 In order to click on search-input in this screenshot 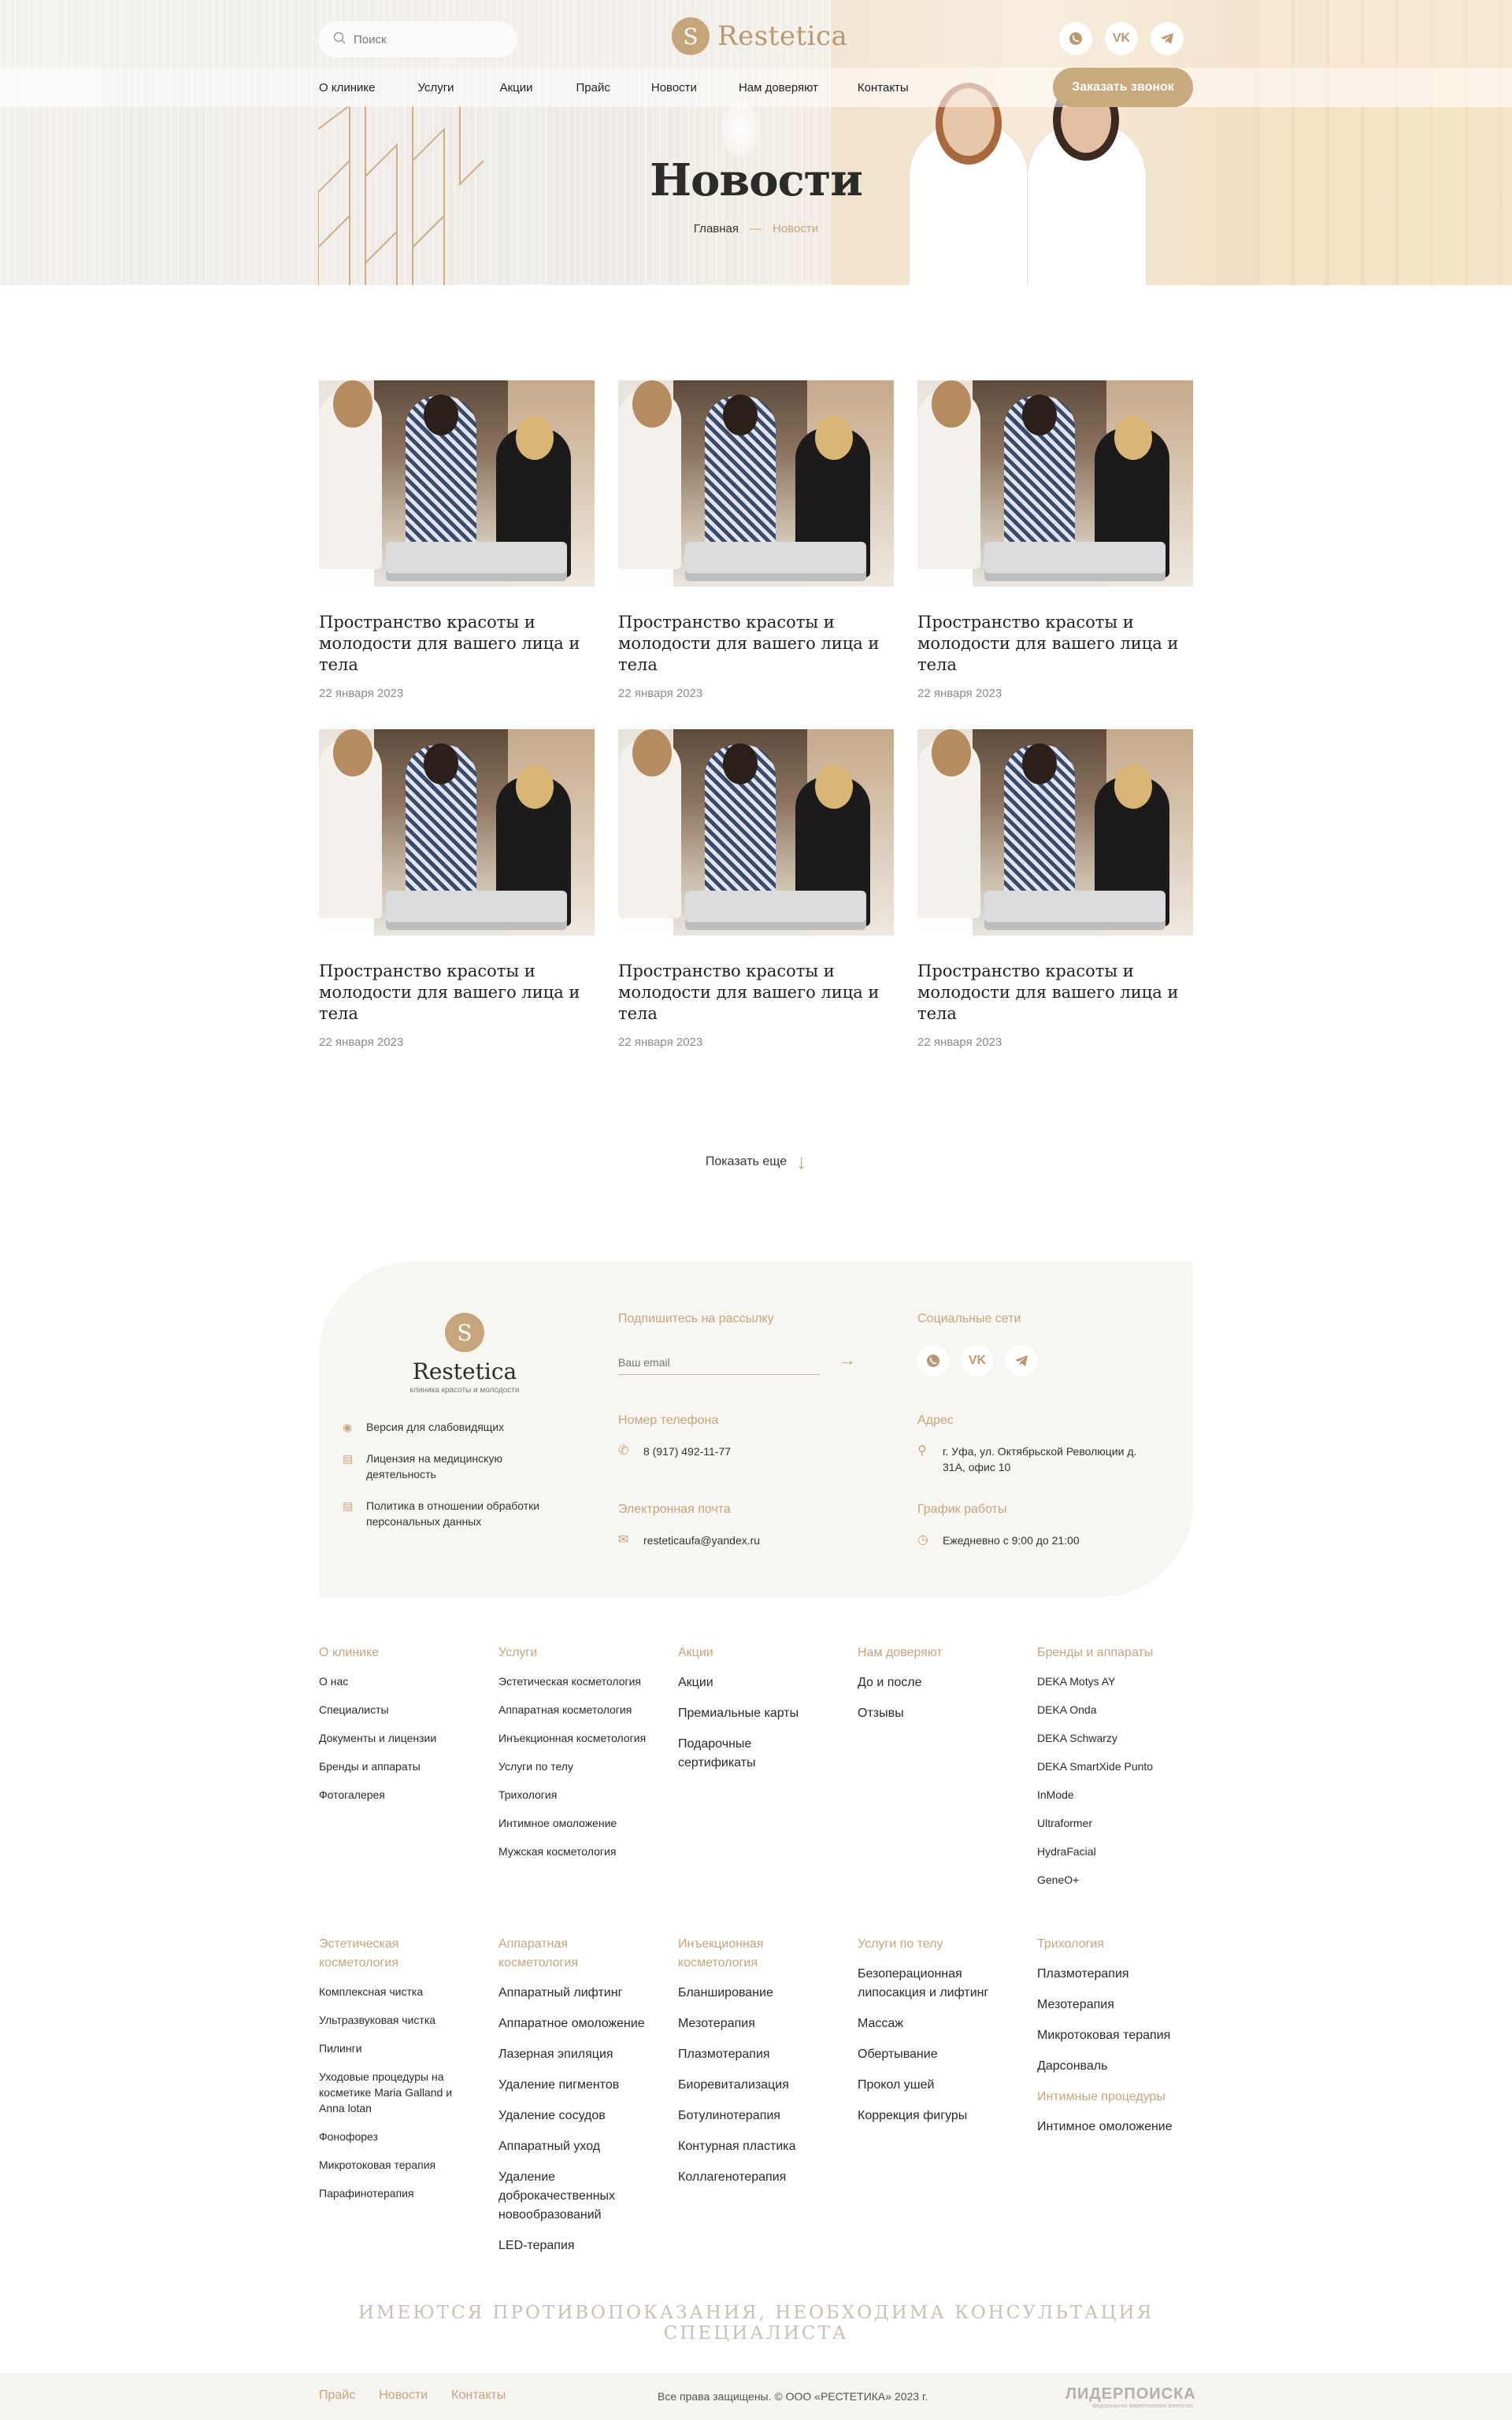, I will do `click(424, 39)`.